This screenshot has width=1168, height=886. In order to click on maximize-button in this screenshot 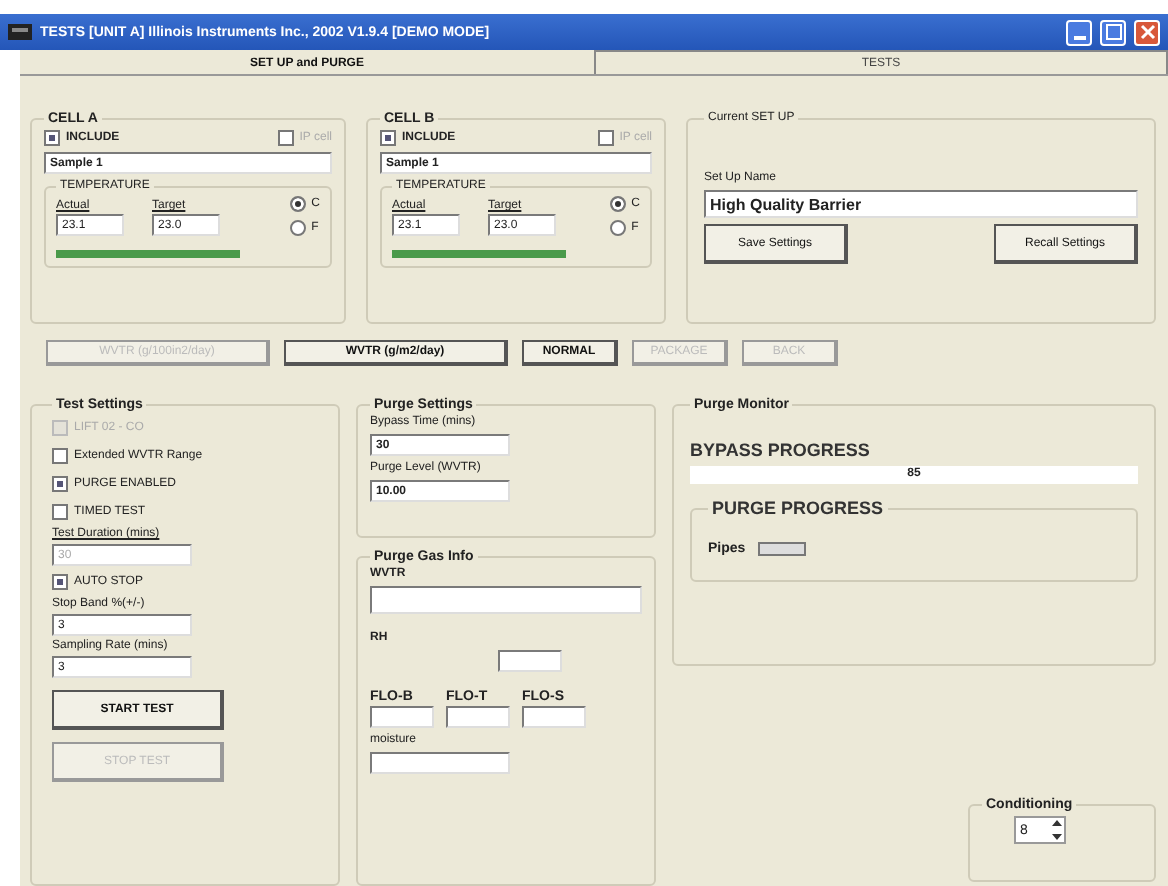, I will do `click(1113, 32)`.